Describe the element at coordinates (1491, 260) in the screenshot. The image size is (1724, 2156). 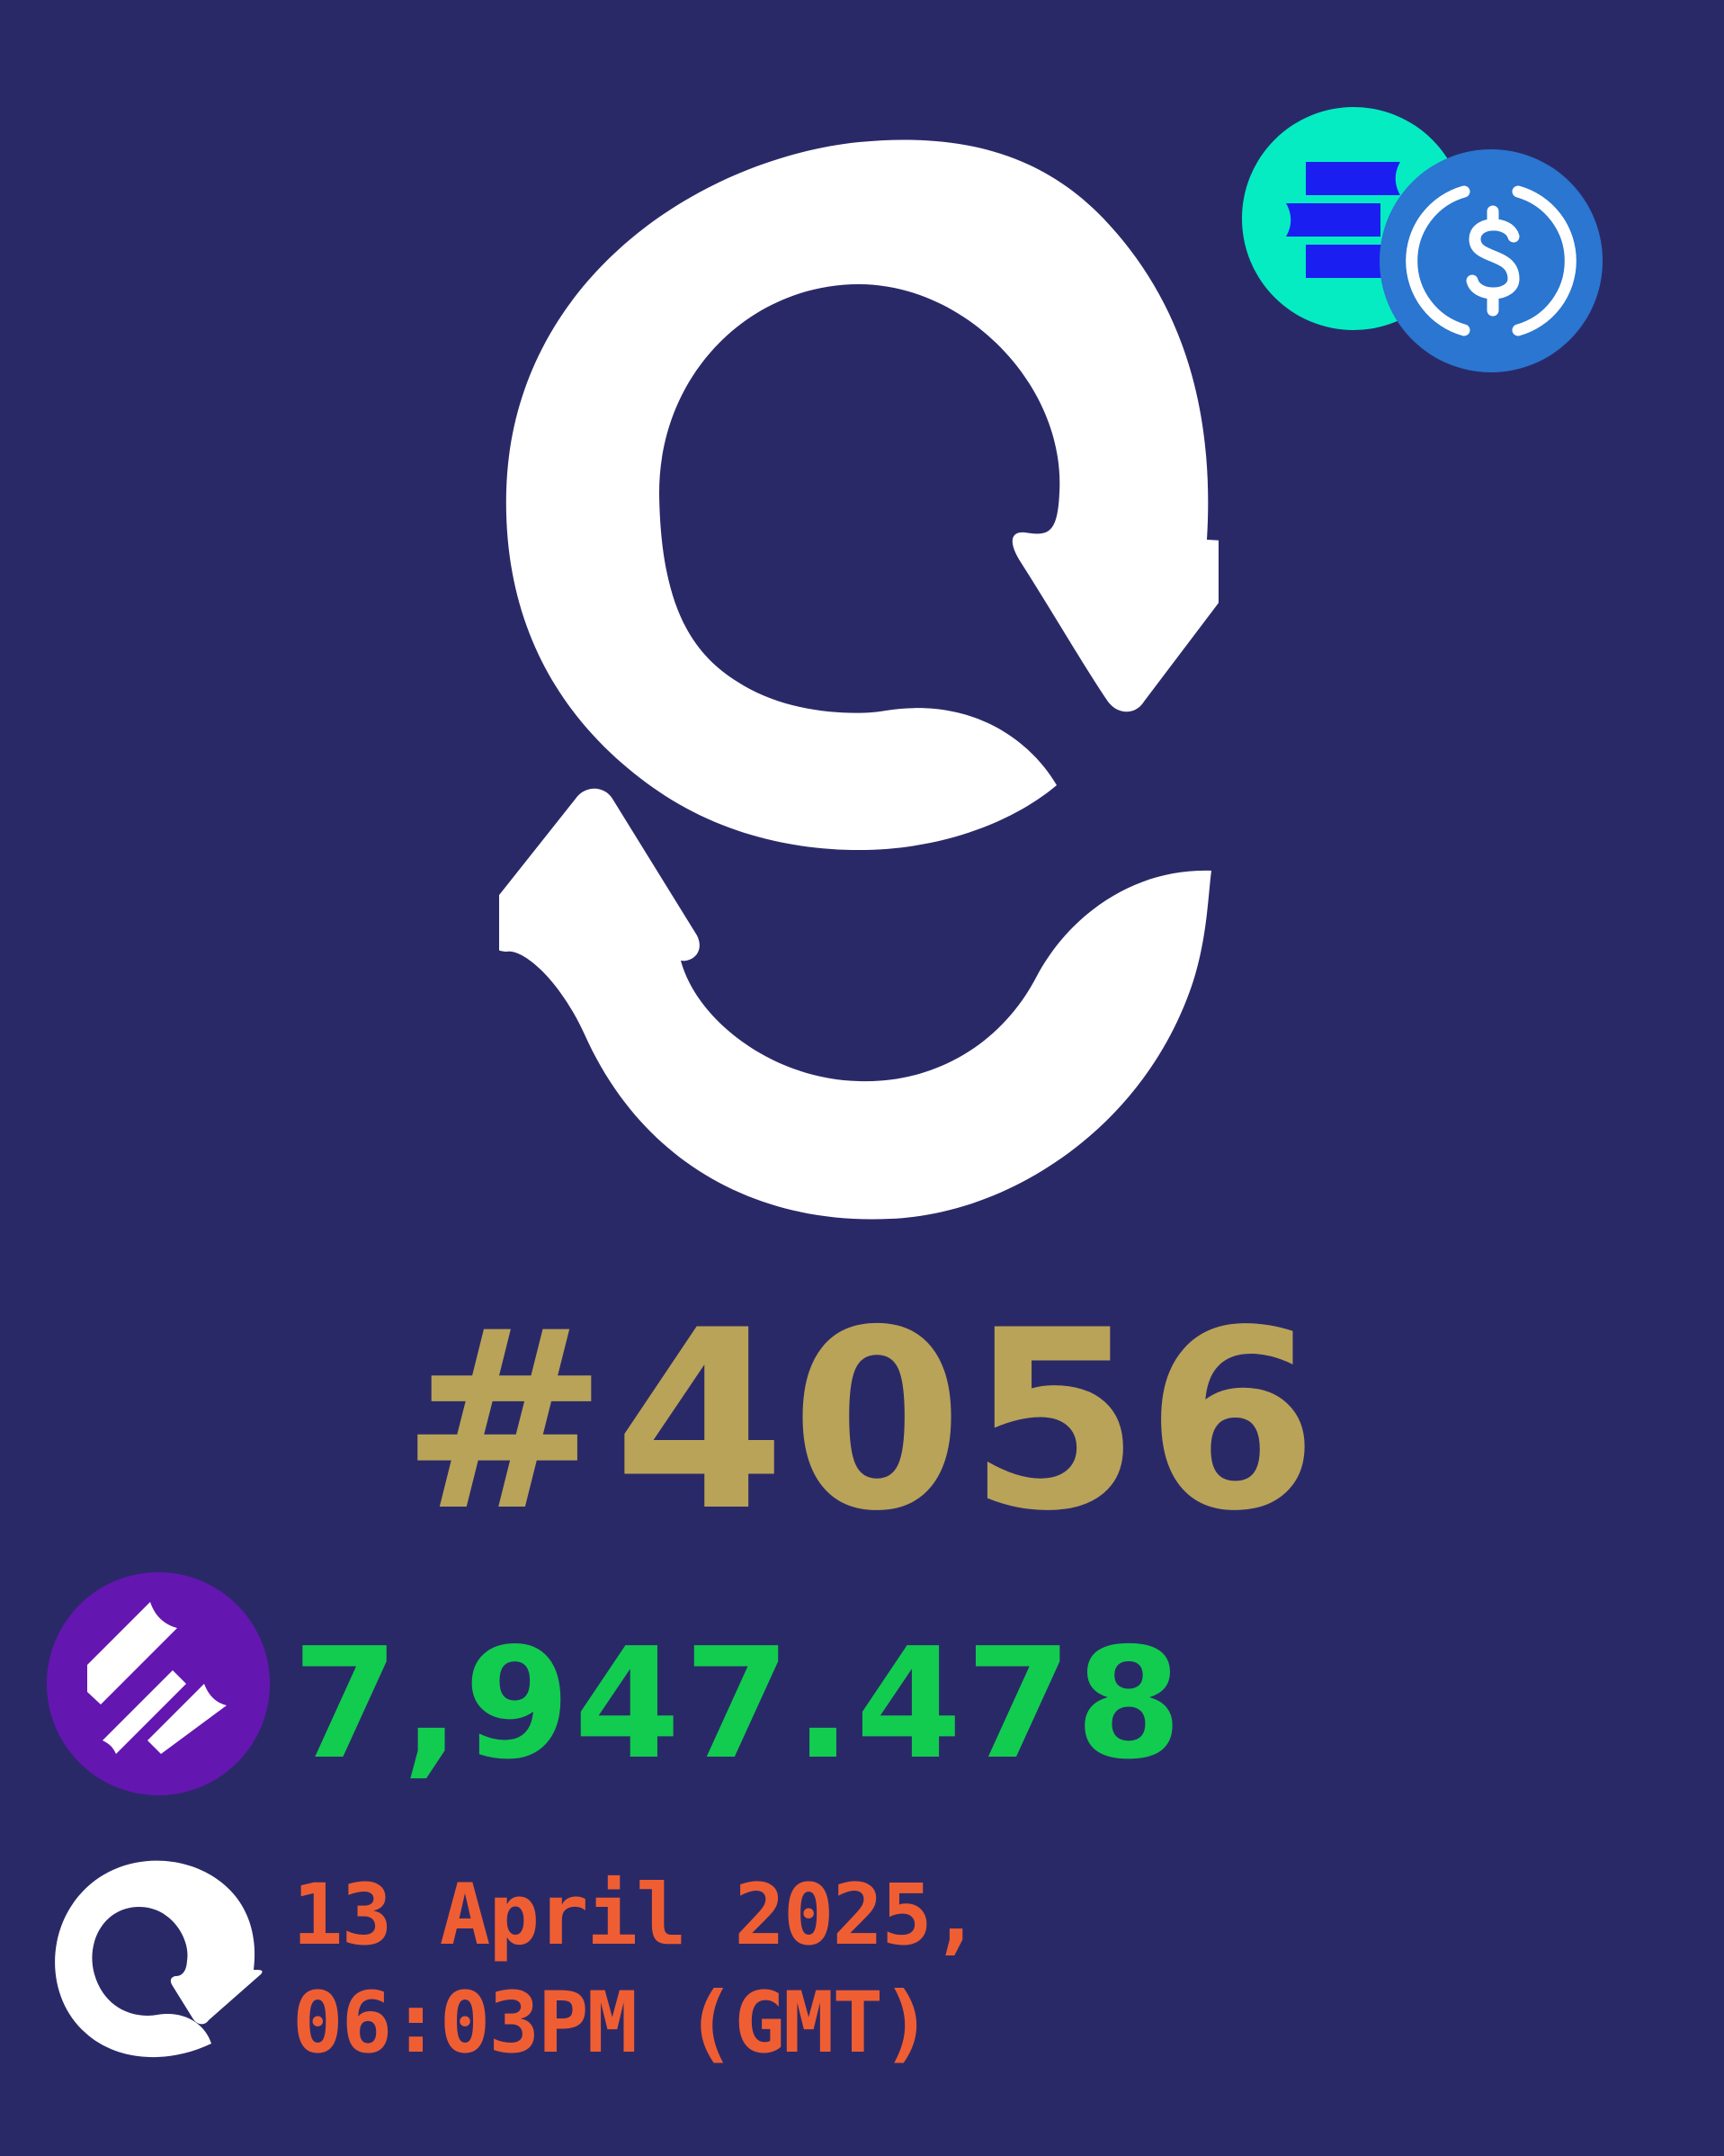
I see `dollar-coin-icon` at that location.